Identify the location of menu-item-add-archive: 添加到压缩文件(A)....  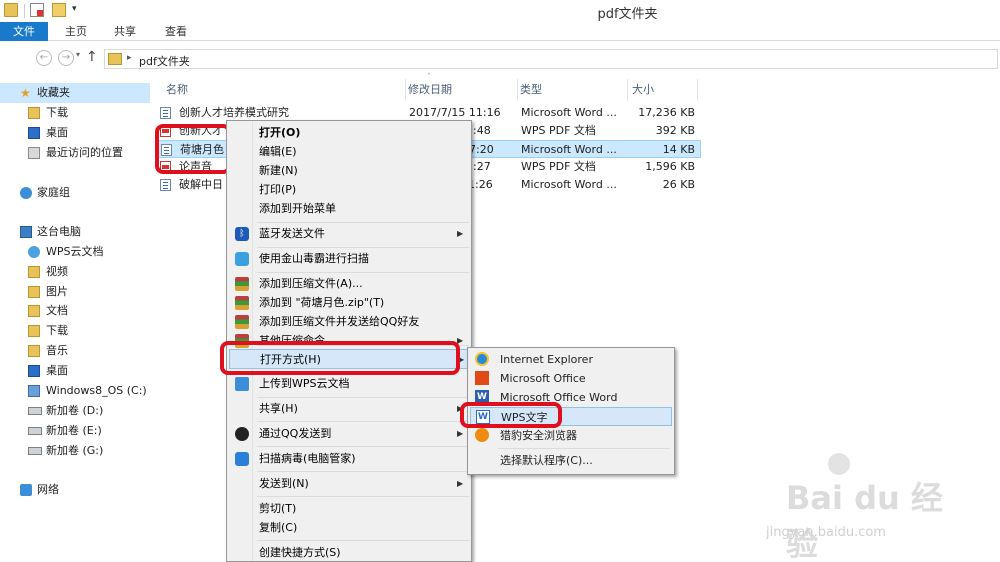
(349, 284).